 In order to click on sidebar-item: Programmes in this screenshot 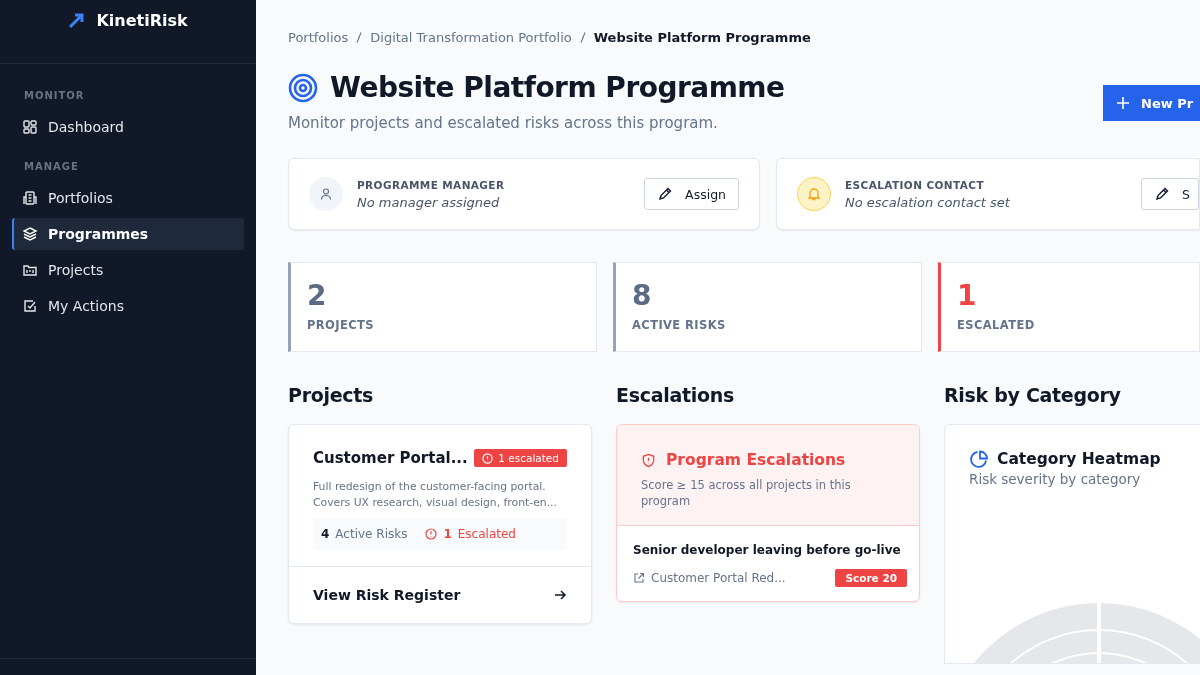, I will do `click(128, 234)`.